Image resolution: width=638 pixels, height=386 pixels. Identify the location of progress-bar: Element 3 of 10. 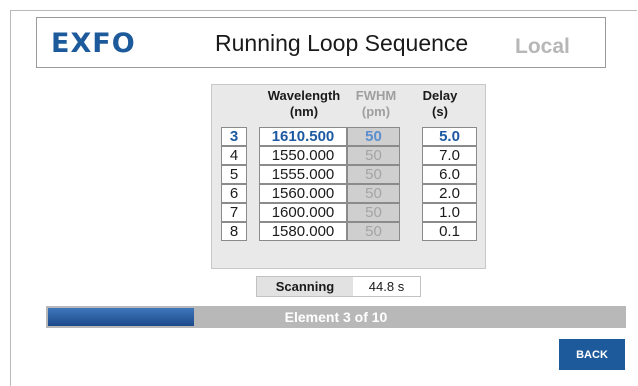
(336, 317).